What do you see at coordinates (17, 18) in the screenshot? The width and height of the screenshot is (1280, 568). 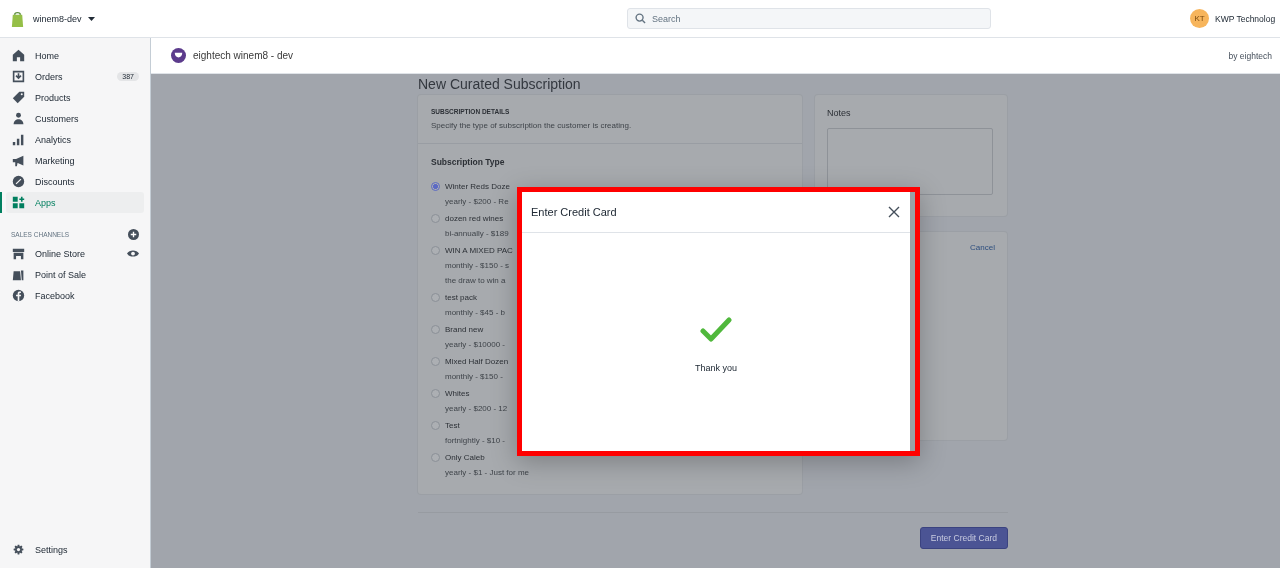 I see `shopping-bag-logo-icon` at bounding box center [17, 18].